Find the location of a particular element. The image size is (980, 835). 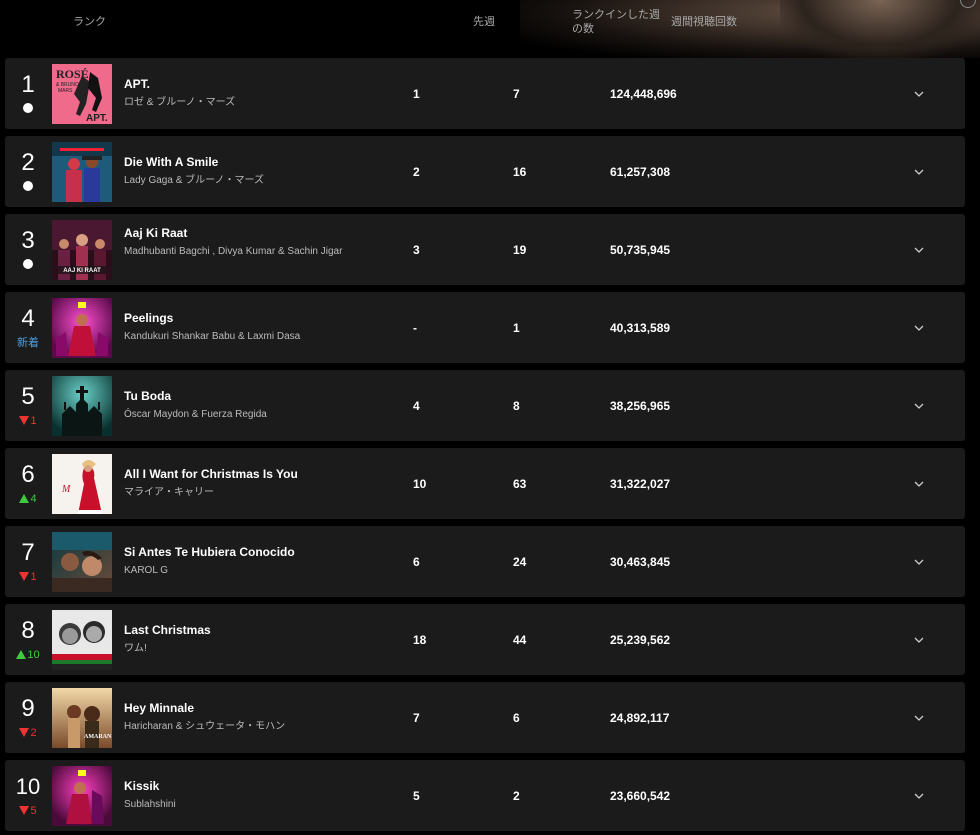

rank-number: 2 is located at coordinates (28, 162).